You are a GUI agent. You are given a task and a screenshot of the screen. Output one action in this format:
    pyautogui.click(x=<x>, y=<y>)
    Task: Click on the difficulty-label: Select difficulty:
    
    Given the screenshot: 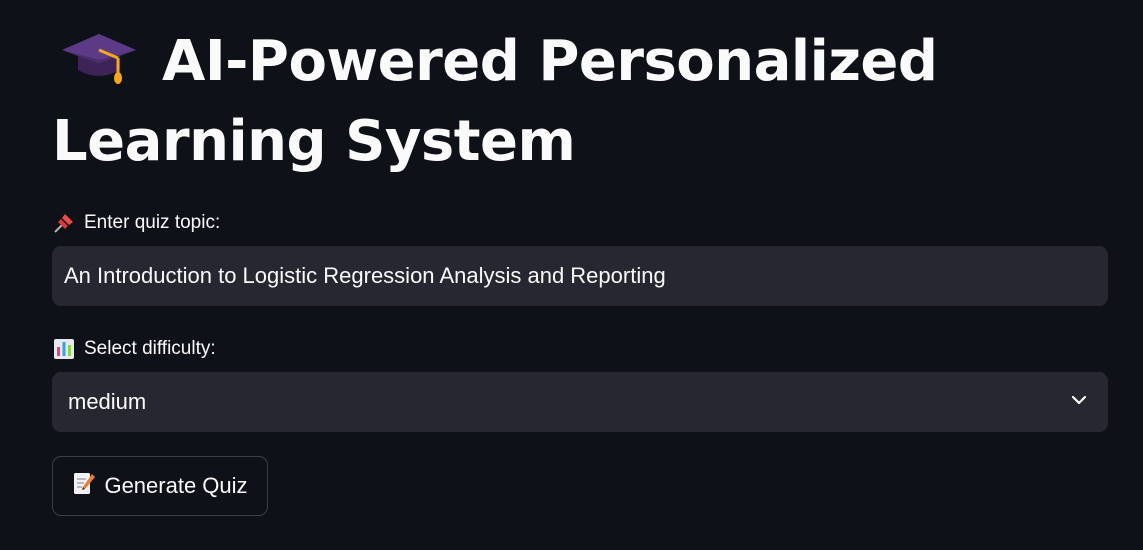 What is the action you would take?
    pyautogui.click(x=134, y=349)
    